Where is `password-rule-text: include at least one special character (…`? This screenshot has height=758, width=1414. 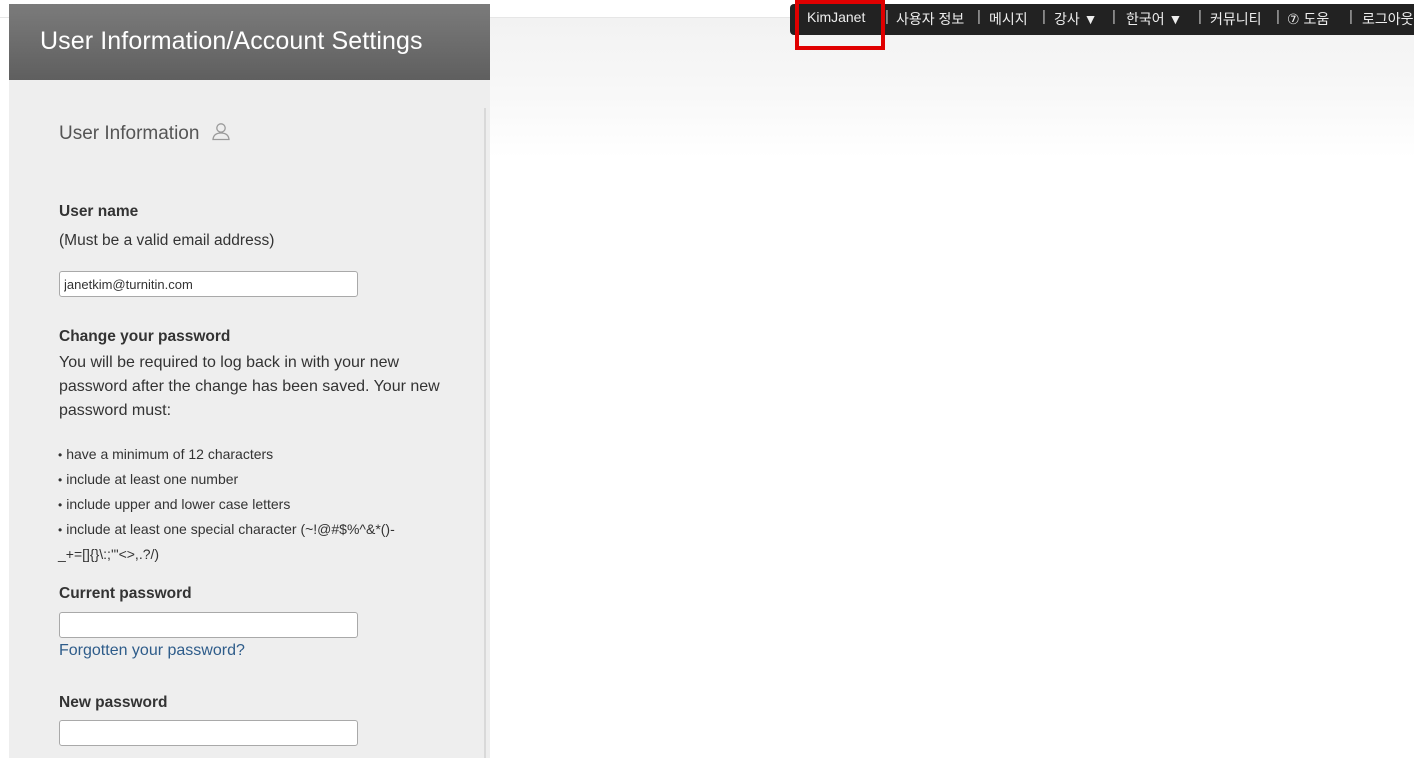
password-rule-text: include at least one special character (… is located at coordinates (230, 529).